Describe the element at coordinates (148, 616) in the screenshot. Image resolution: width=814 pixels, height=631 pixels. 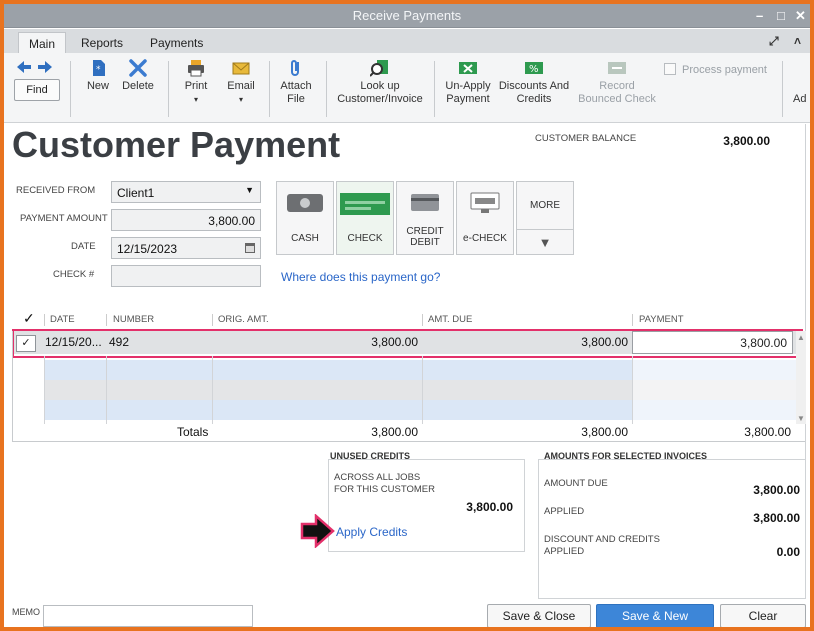
I see `memo-field` at that location.